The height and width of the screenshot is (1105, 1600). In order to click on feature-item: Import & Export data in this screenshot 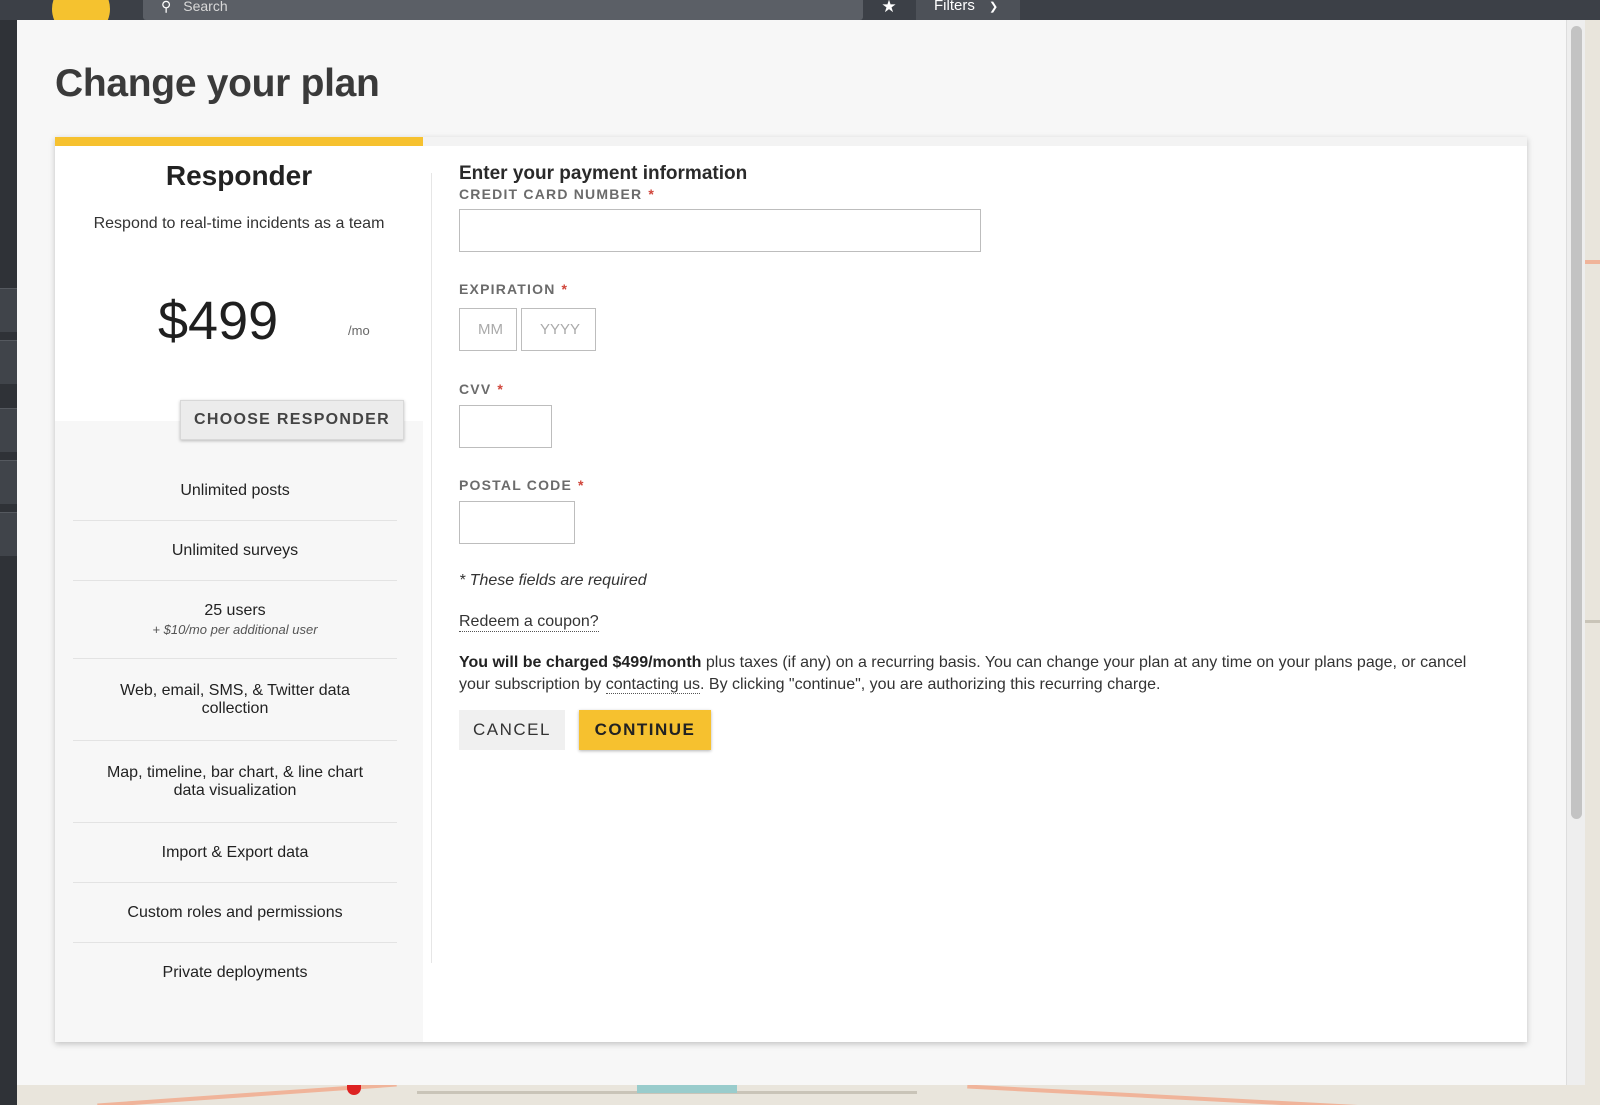, I will do `click(235, 853)`.